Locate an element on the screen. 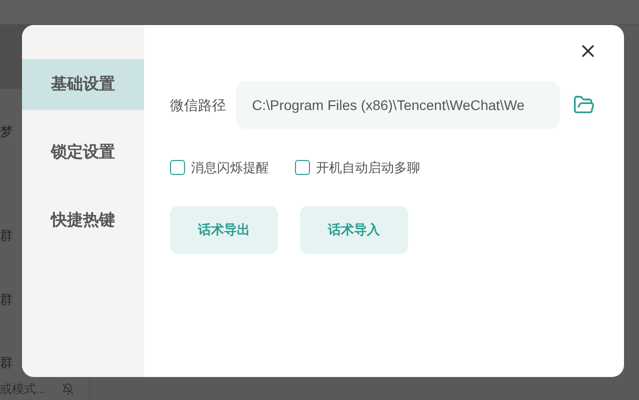 Image resolution: width=639 pixels, height=400 pixels. background-text: 梦 is located at coordinates (6, 132).